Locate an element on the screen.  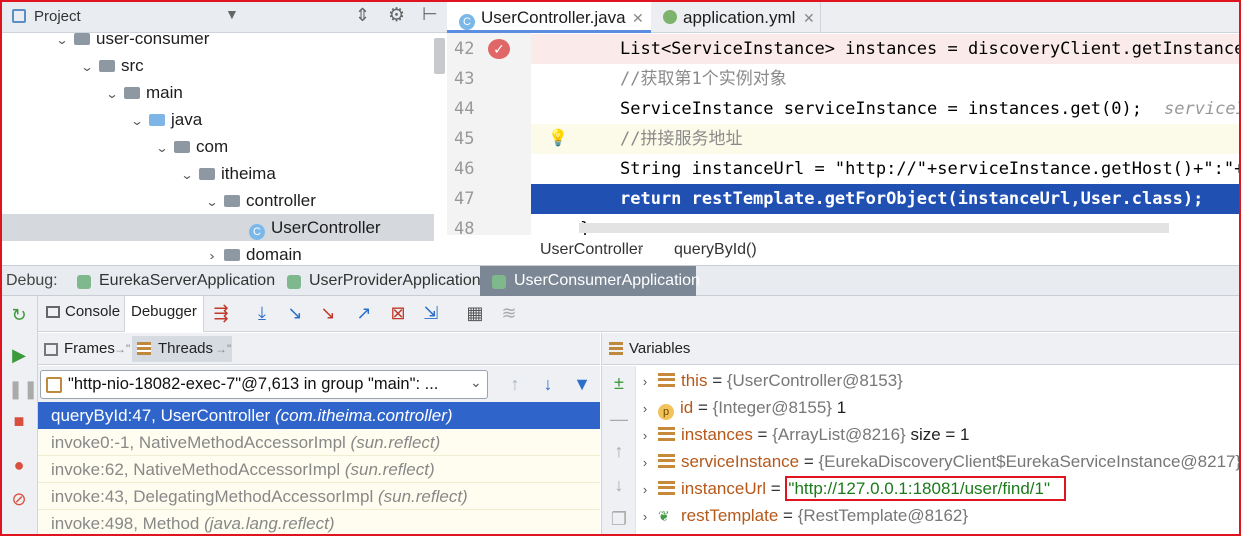
gear-icon: ⚙ is located at coordinates (396, 15).